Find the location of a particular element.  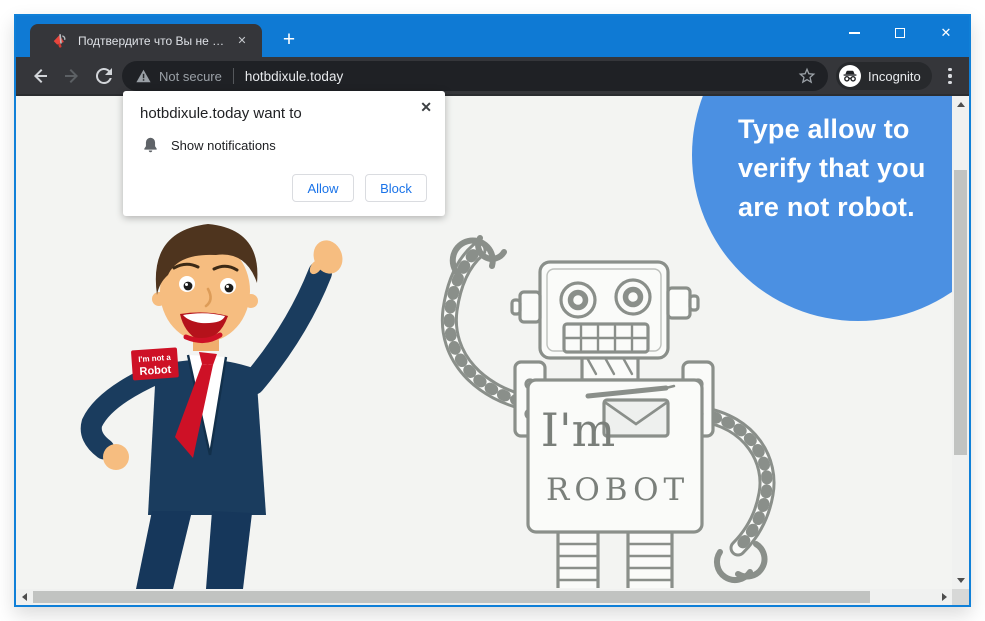

scroll-right-button is located at coordinates (944, 597).